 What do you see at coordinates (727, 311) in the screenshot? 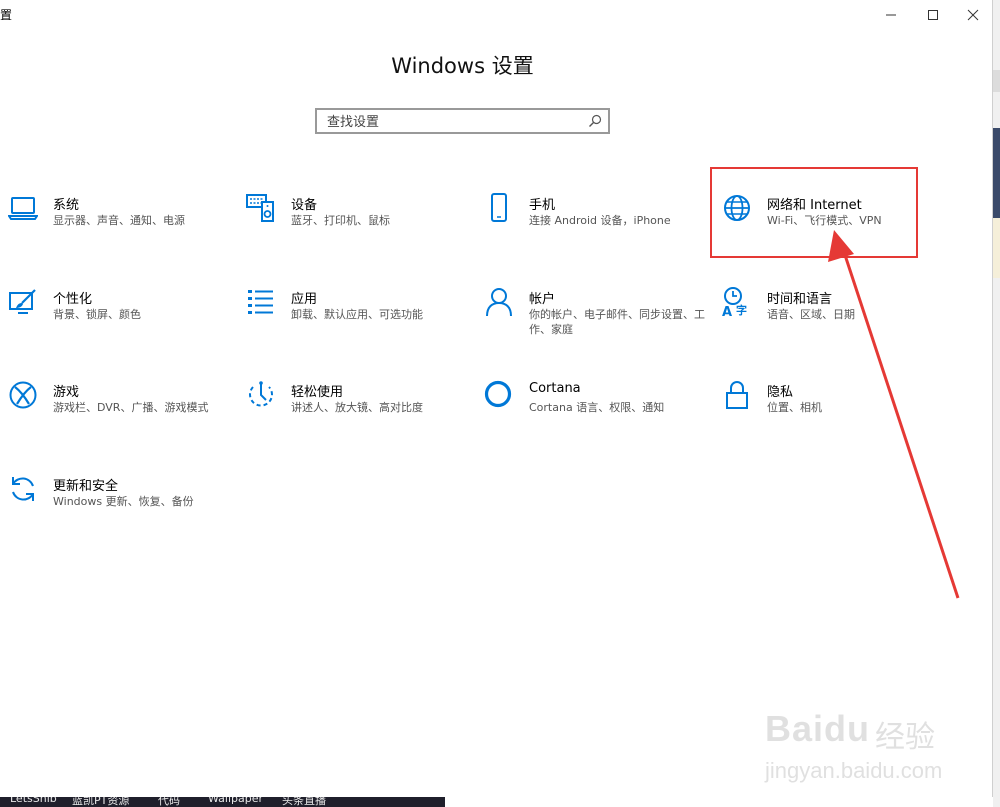
I see `svg-text: A` at bounding box center [727, 311].